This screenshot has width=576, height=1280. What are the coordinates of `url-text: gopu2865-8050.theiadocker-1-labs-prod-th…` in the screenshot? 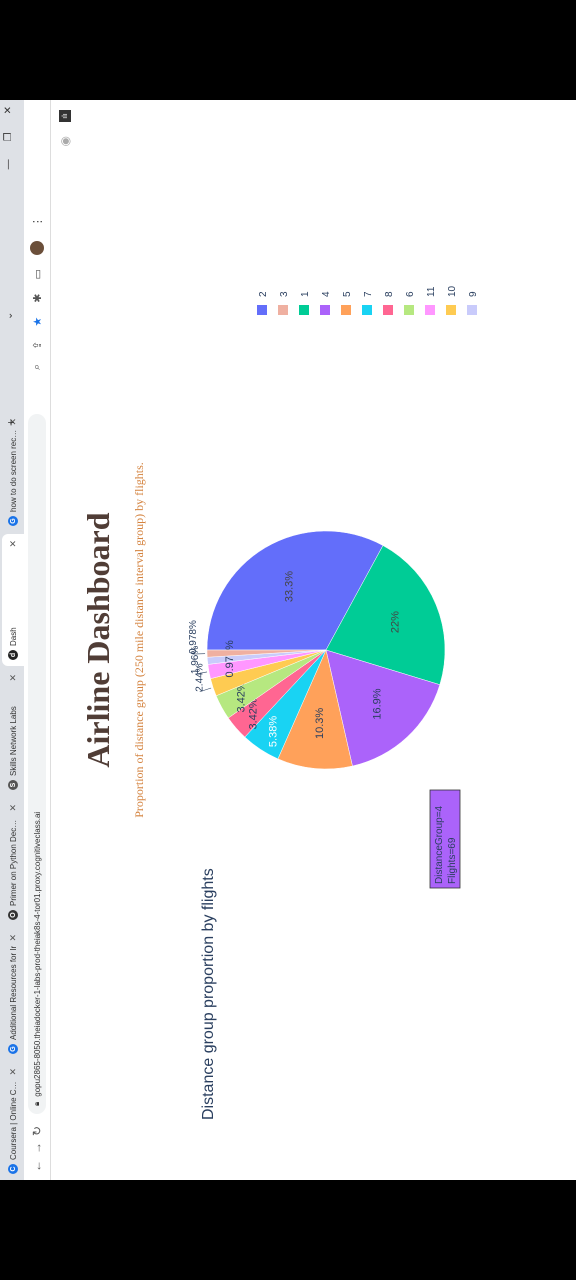 It's located at (37, 954).